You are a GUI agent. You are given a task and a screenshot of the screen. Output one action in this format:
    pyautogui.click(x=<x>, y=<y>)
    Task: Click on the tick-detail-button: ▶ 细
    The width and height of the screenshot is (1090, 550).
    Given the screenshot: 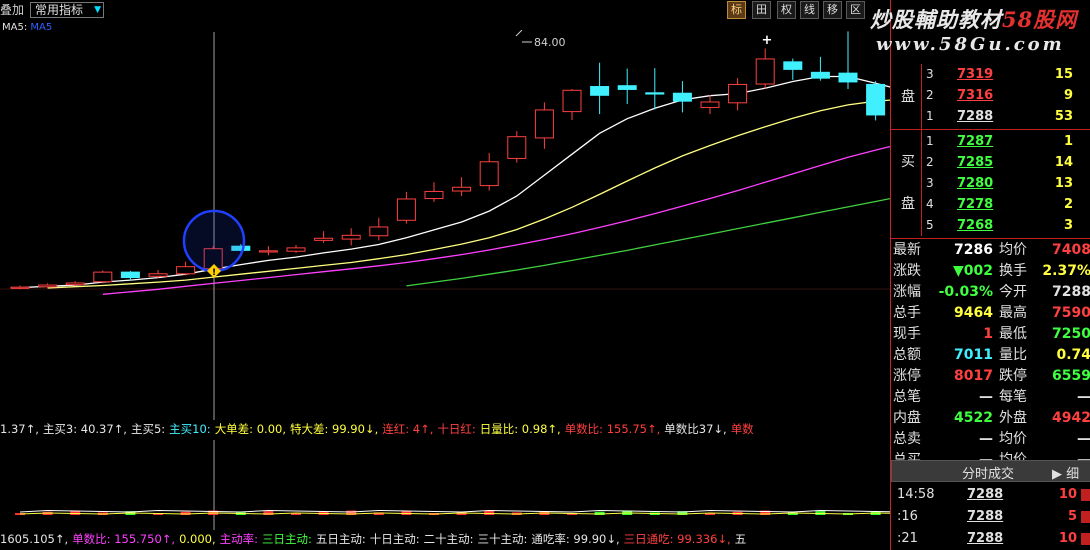 What is the action you would take?
    pyautogui.click(x=1065, y=472)
    